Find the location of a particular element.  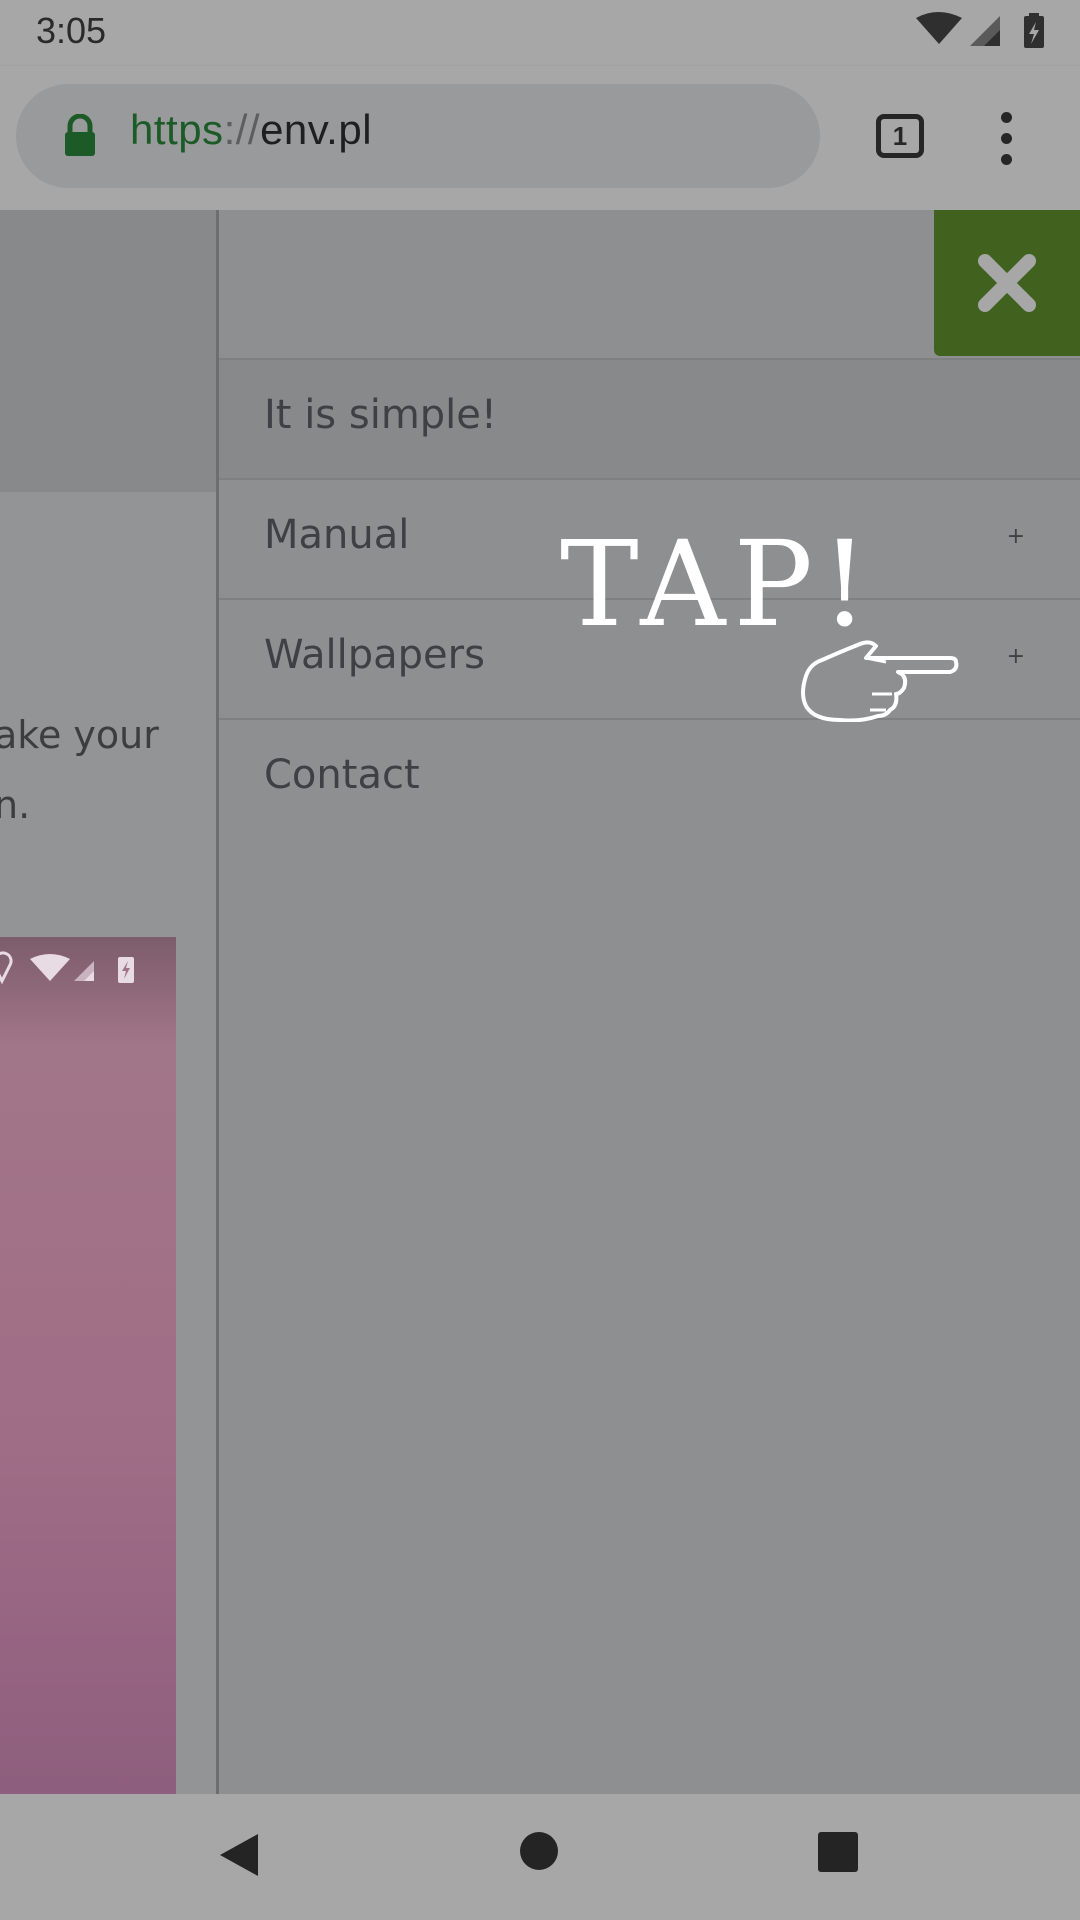

phone-preview-image is located at coordinates (88, 1365).